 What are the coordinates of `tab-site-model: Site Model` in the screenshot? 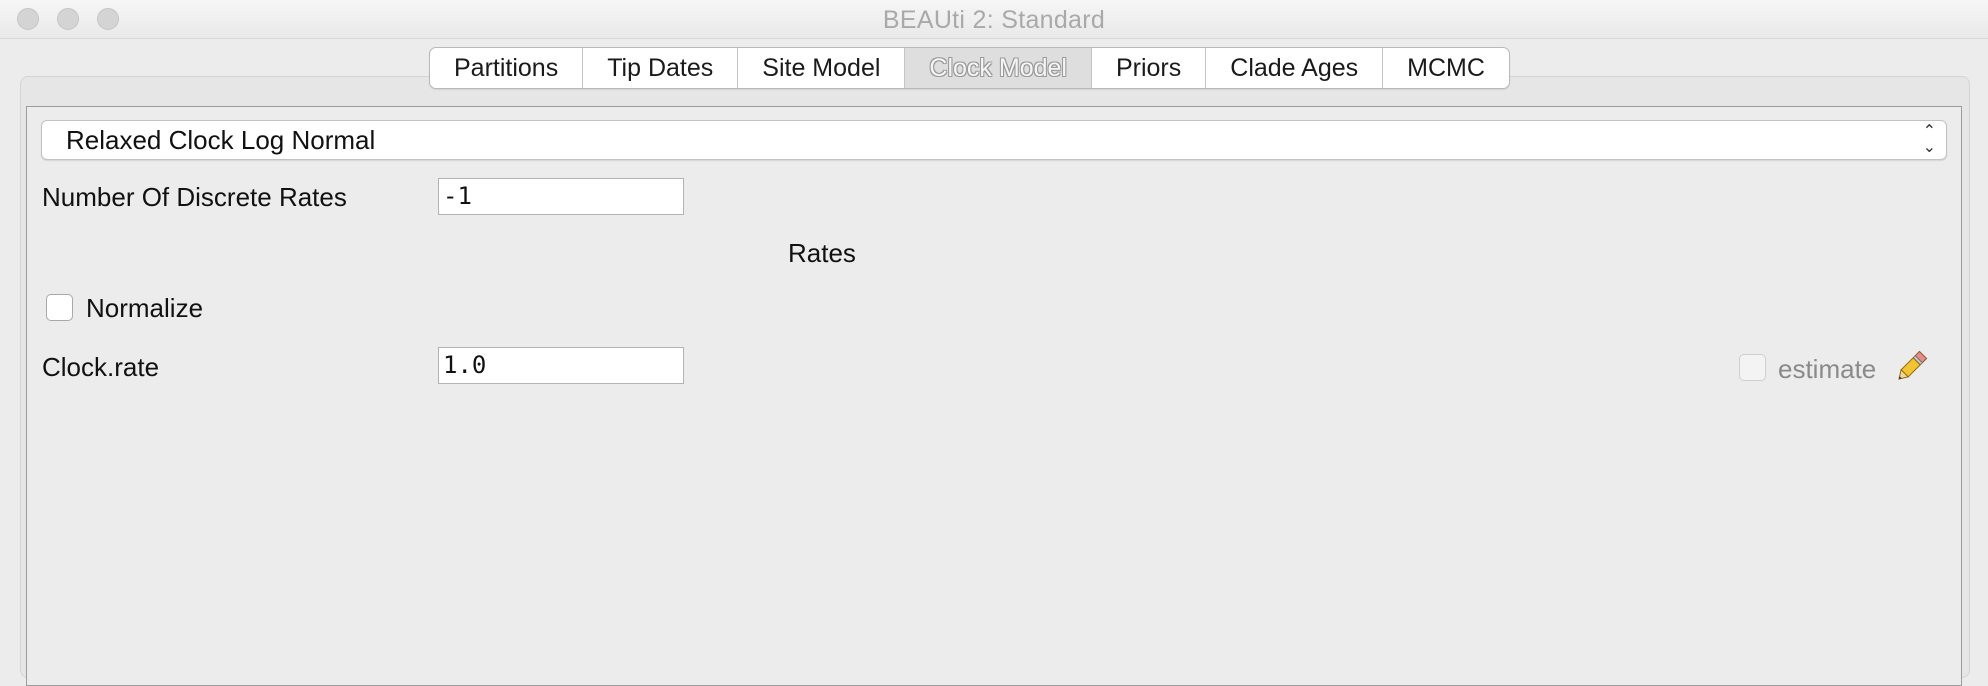 It's located at (822, 68).